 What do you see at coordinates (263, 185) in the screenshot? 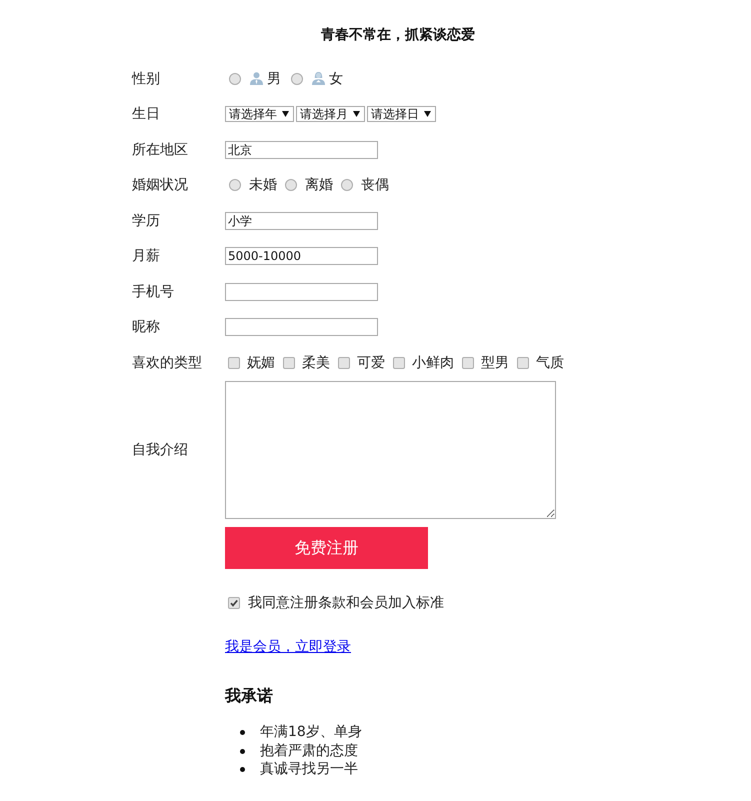
I see `radio-label: 未婚` at bounding box center [263, 185].